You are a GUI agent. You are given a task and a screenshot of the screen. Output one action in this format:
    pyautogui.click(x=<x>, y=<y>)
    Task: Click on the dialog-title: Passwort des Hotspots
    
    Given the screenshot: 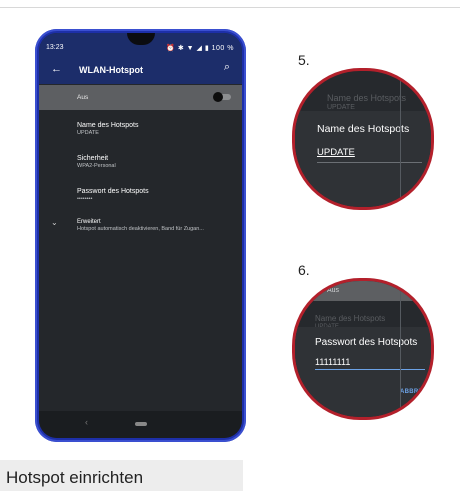 What is the action you would take?
    pyautogui.click(x=366, y=342)
    